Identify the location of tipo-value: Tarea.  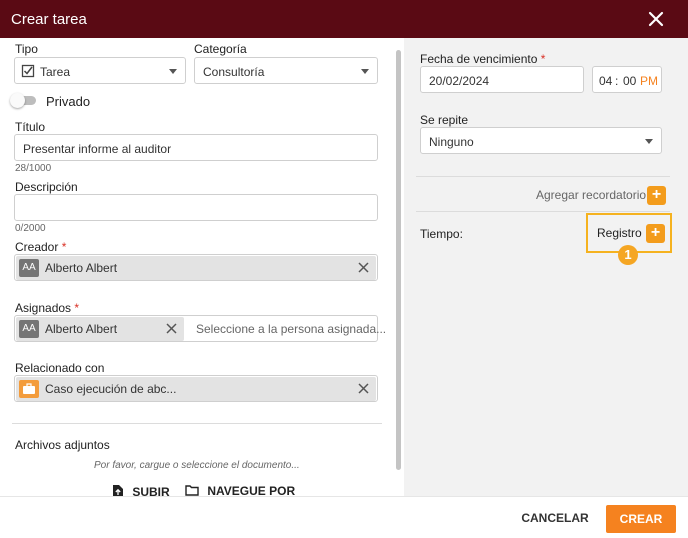
(55, 72).